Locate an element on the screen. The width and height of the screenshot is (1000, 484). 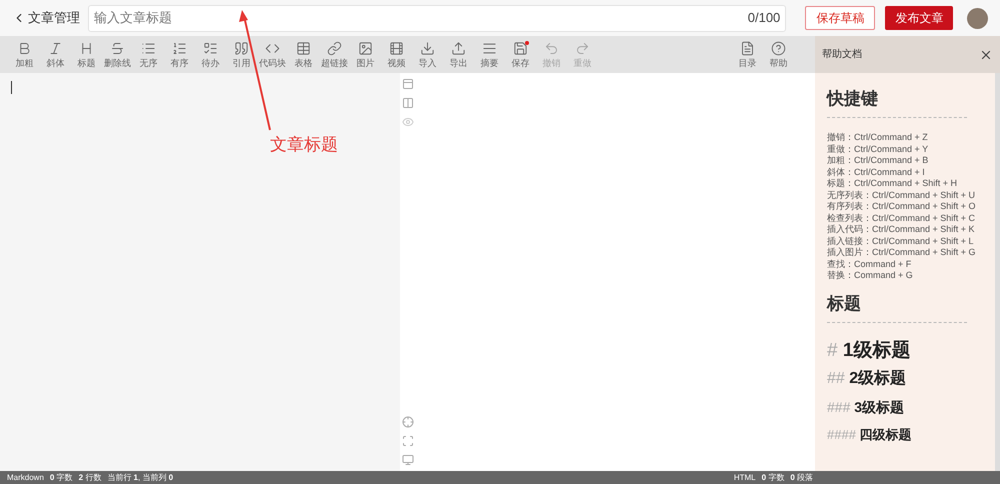
table-icon is located at coordinates (303, 48).